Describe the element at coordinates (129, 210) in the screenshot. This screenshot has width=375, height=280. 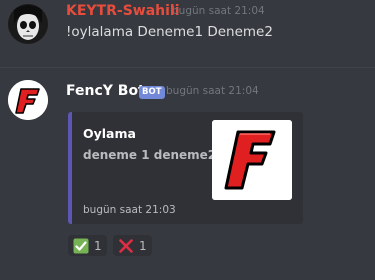
I see `embed-footer-timestamp: bugün saat 21:03` at that location.